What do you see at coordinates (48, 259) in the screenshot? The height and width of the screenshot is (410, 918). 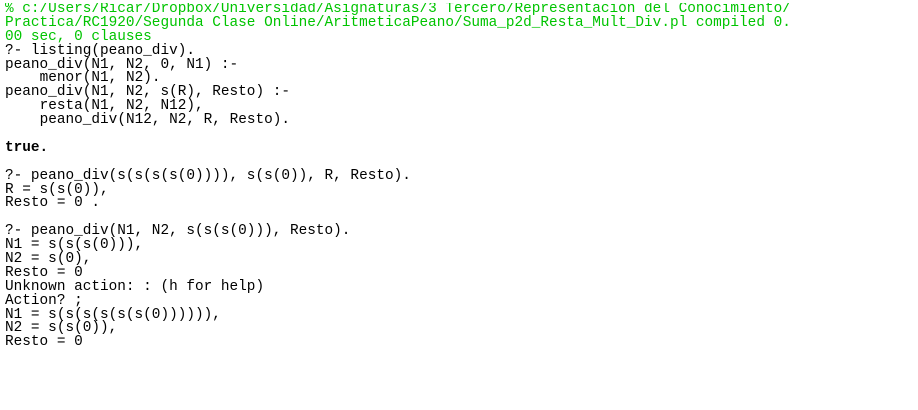 I see `query-3-solution-1-n2: N2 = s(0),` at bounding box center [48, 259].